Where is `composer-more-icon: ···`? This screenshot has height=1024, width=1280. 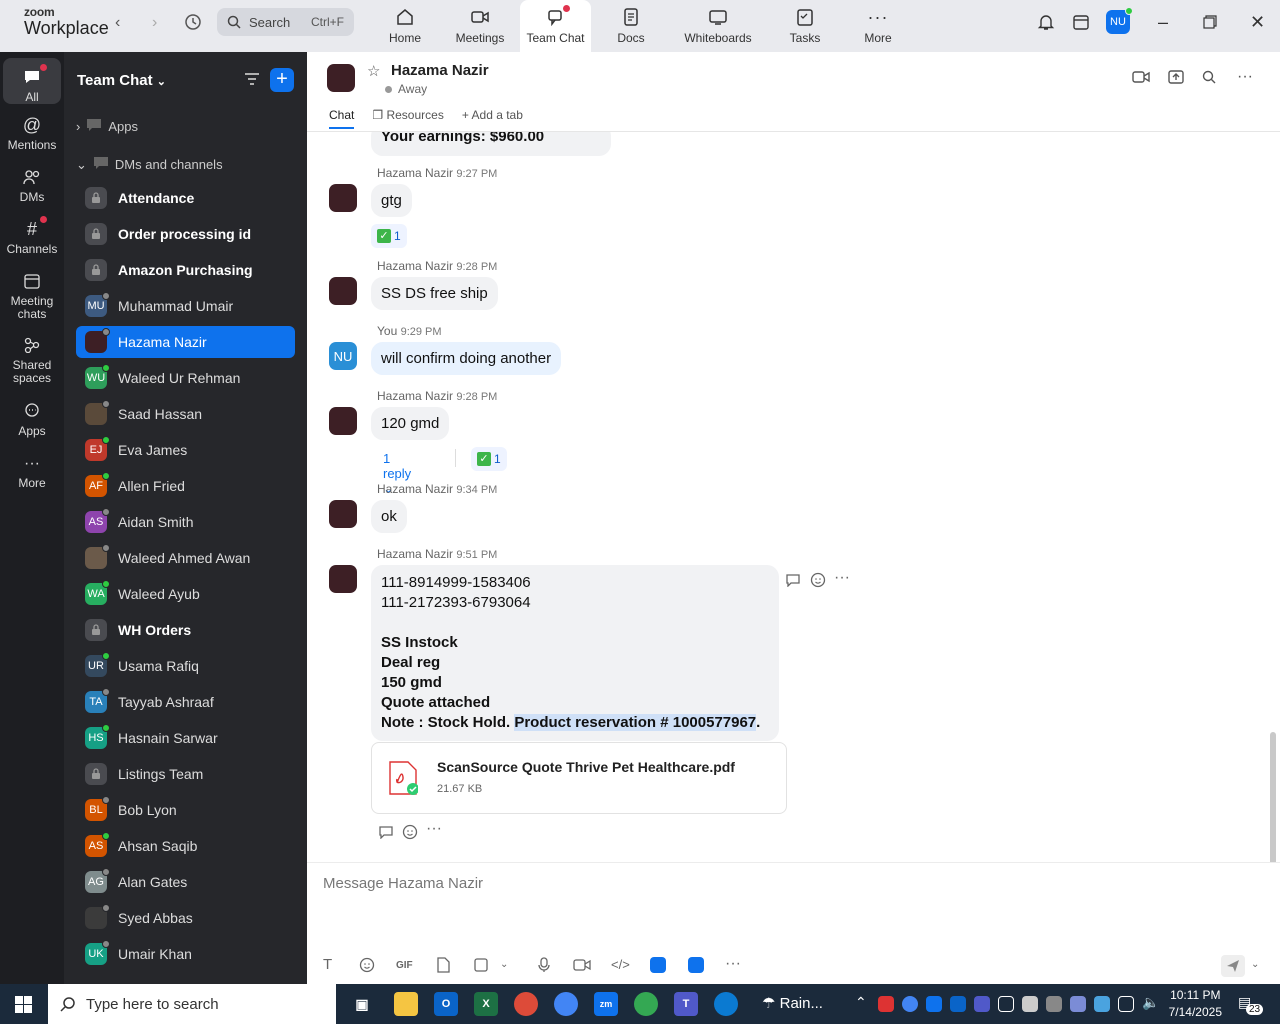 composer-more-icon: ··· is located at coordinates (733, 964).